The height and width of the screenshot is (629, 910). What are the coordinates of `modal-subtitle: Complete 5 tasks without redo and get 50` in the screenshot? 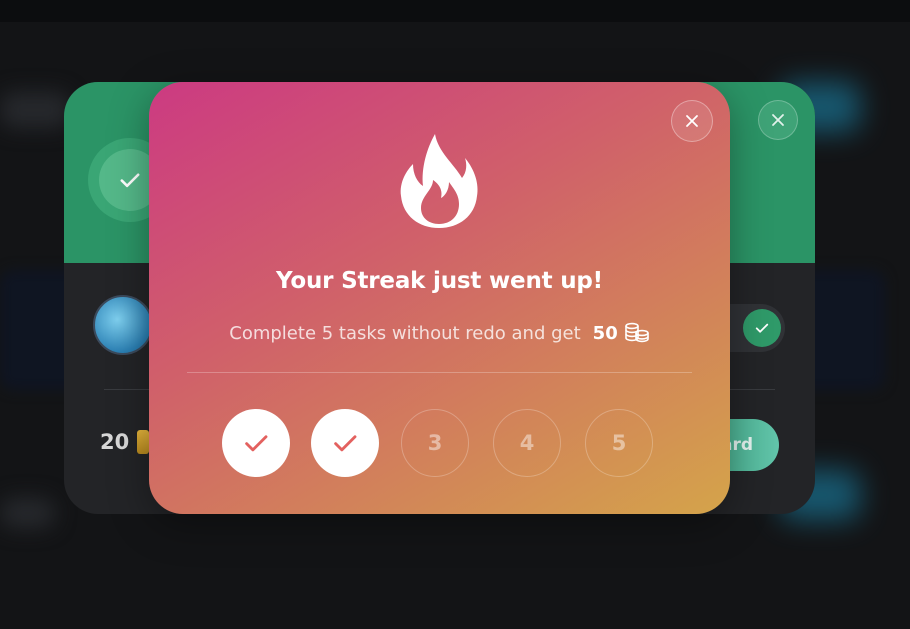 It's located at (439, 333).